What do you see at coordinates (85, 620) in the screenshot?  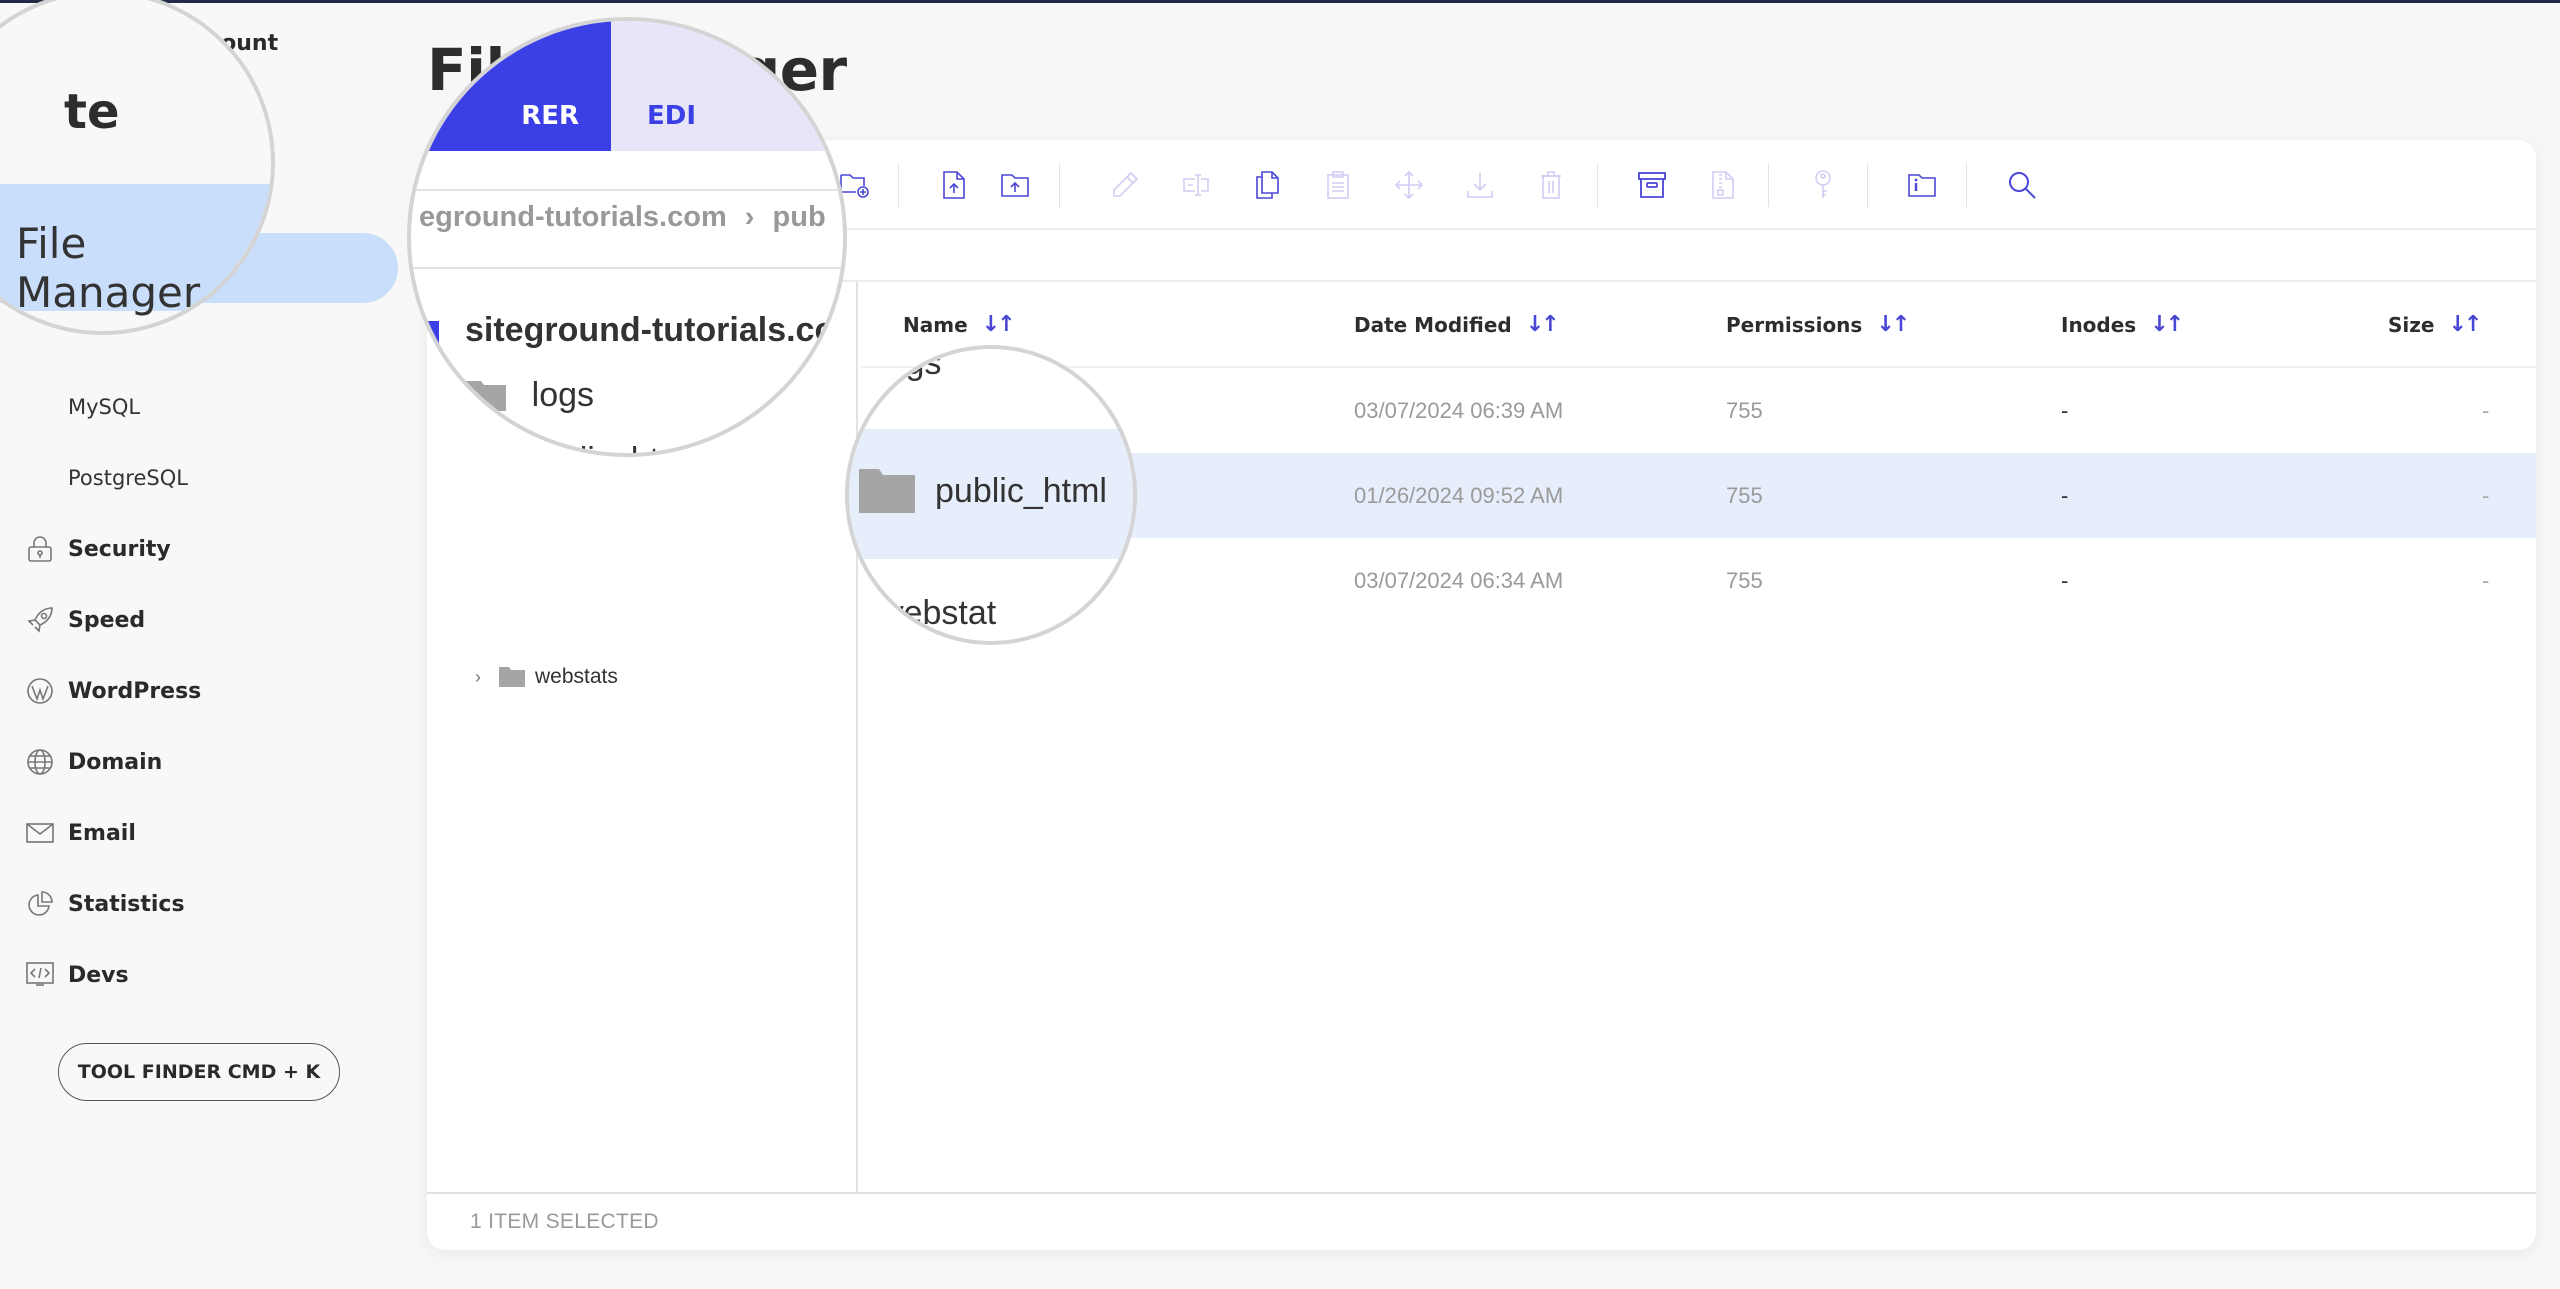 I see `sidebar-item-speed: Speed` at bounding box center [85, 620].